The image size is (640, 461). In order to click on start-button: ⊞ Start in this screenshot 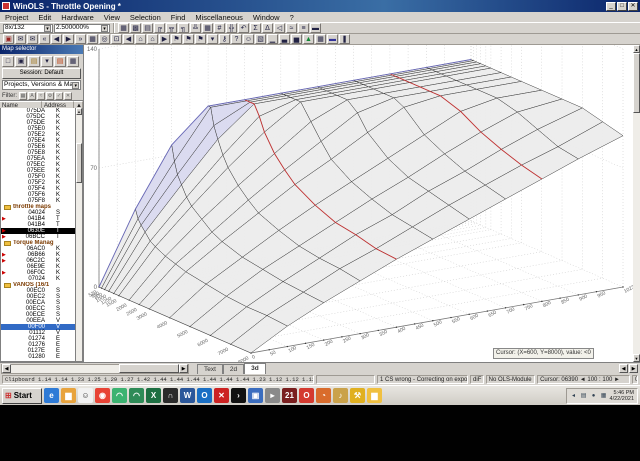, I will do `click(22, 395)`.